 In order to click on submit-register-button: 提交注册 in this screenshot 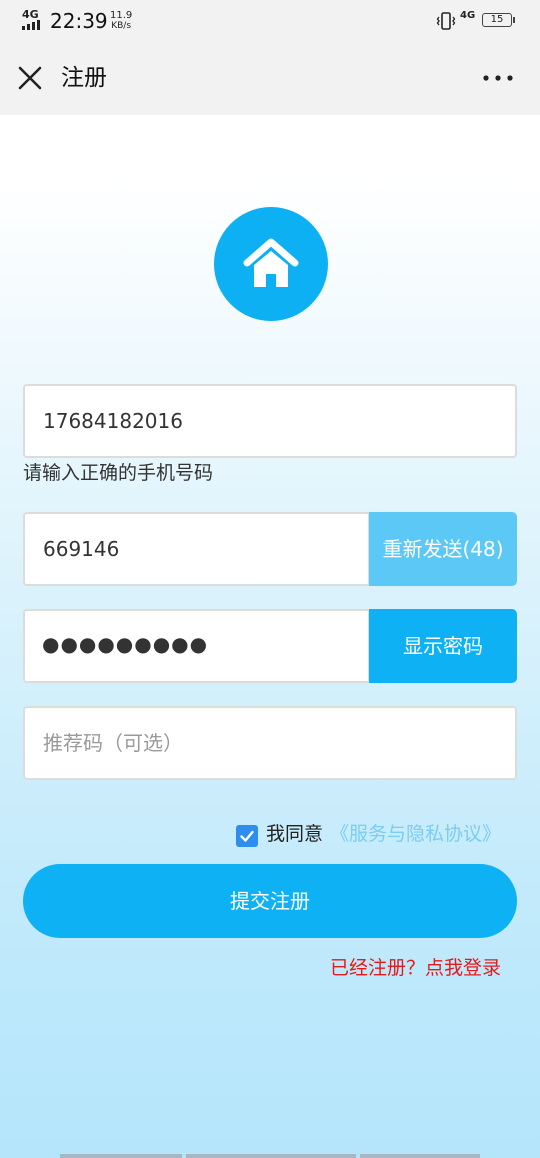, I will do `click(270, 901)`.